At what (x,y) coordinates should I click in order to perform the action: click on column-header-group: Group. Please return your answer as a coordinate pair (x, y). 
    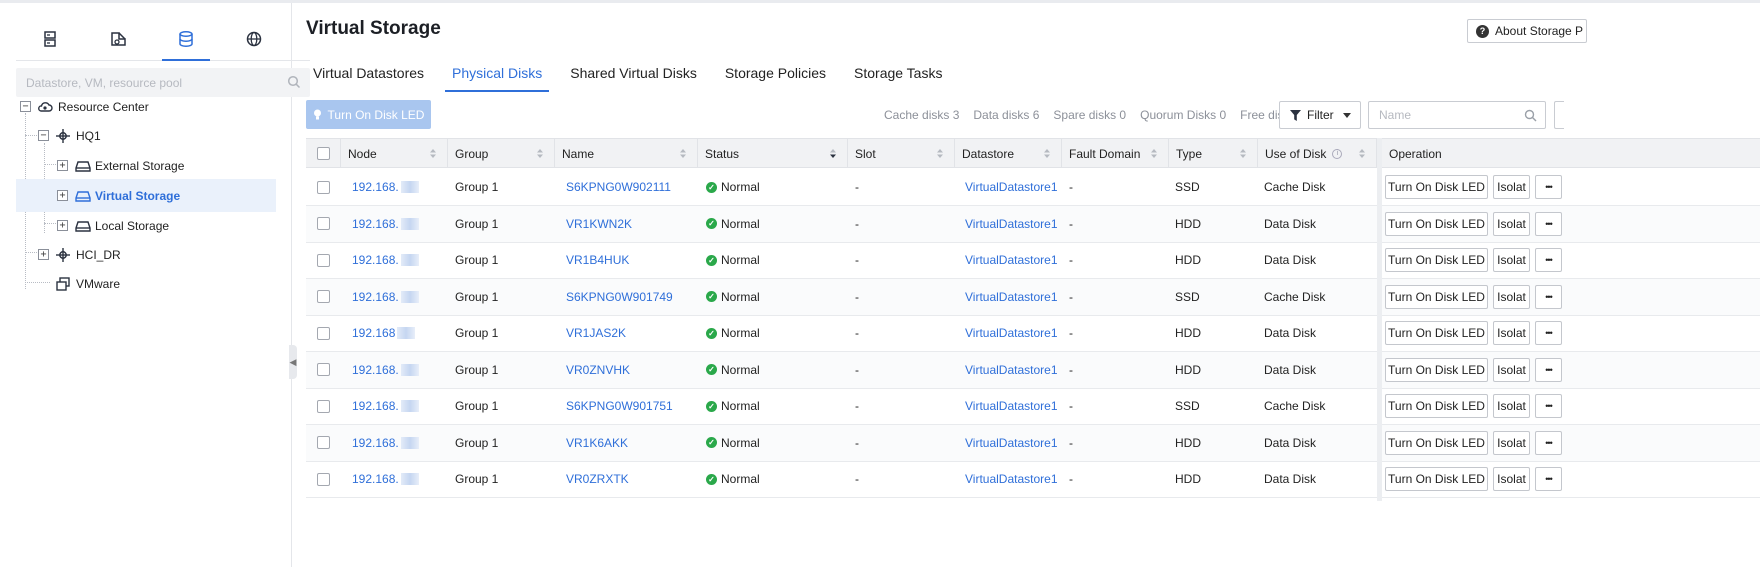
    Looking at the image, I should click on (501, 153).